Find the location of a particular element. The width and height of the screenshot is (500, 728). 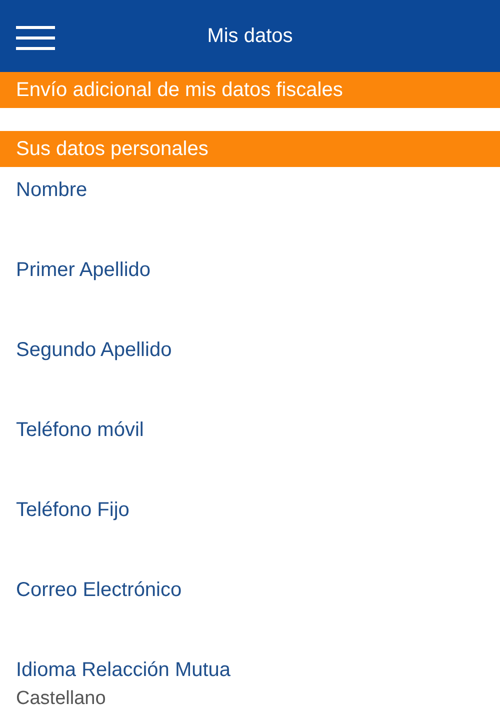

page-title: Mis datos is located at coordinates (250, 36).